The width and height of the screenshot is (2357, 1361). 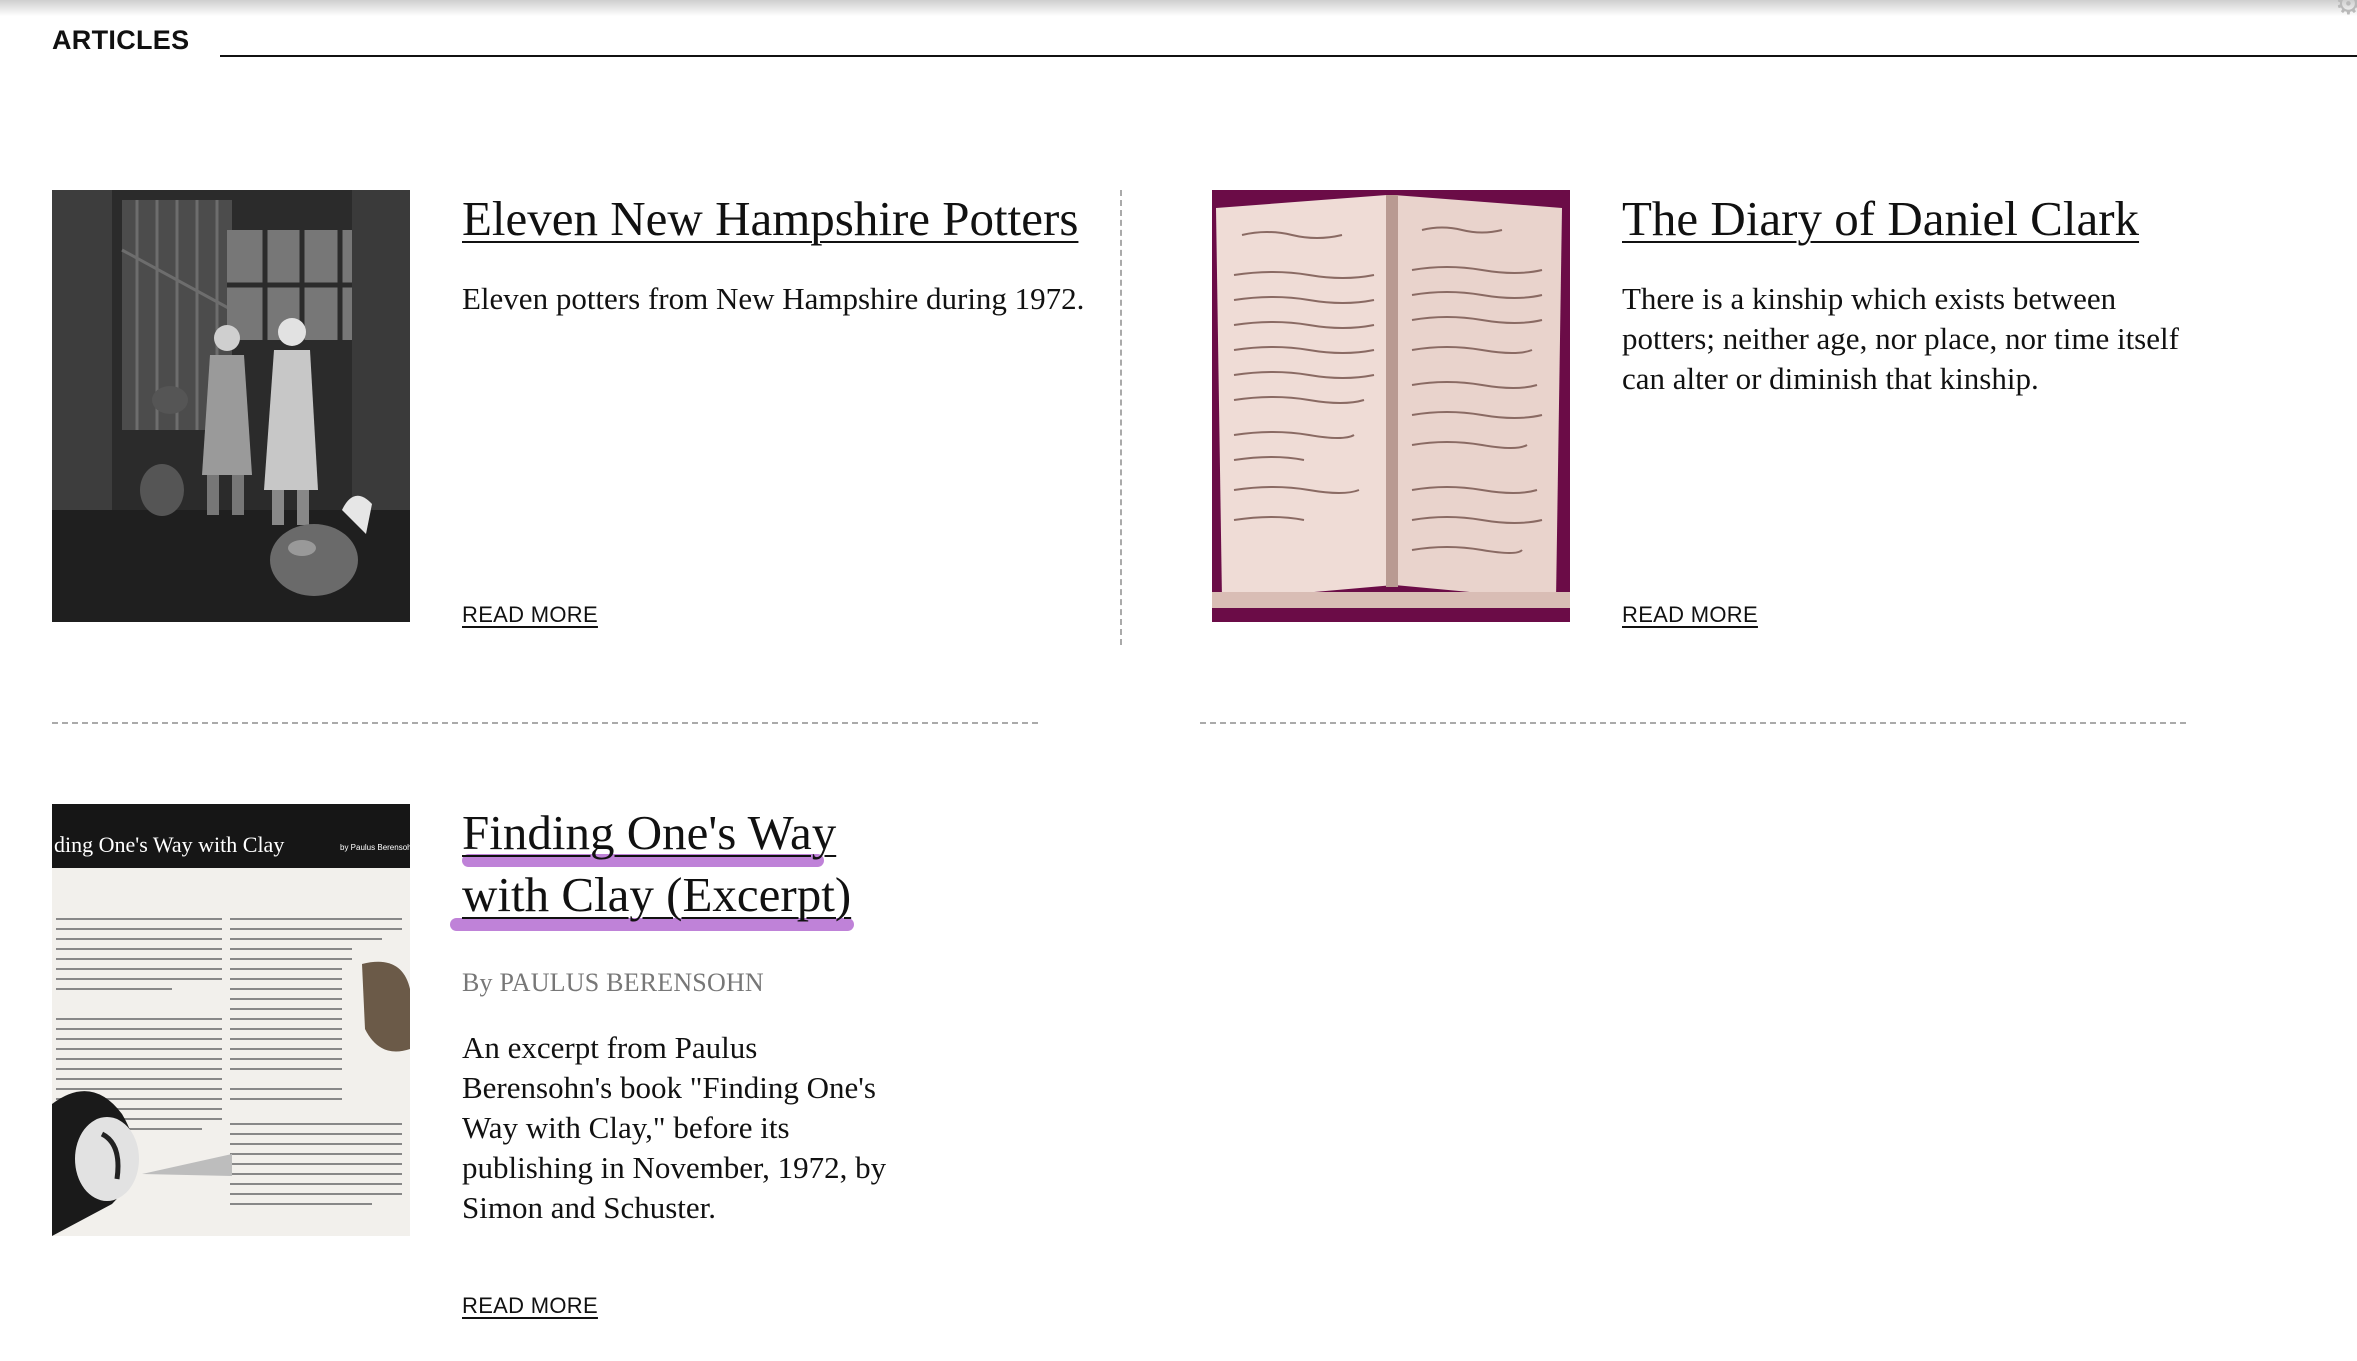 What do you see at coordinates (1121, 417) in the screenshot?
I see `column-divider` at bounding box center [1121, 417].